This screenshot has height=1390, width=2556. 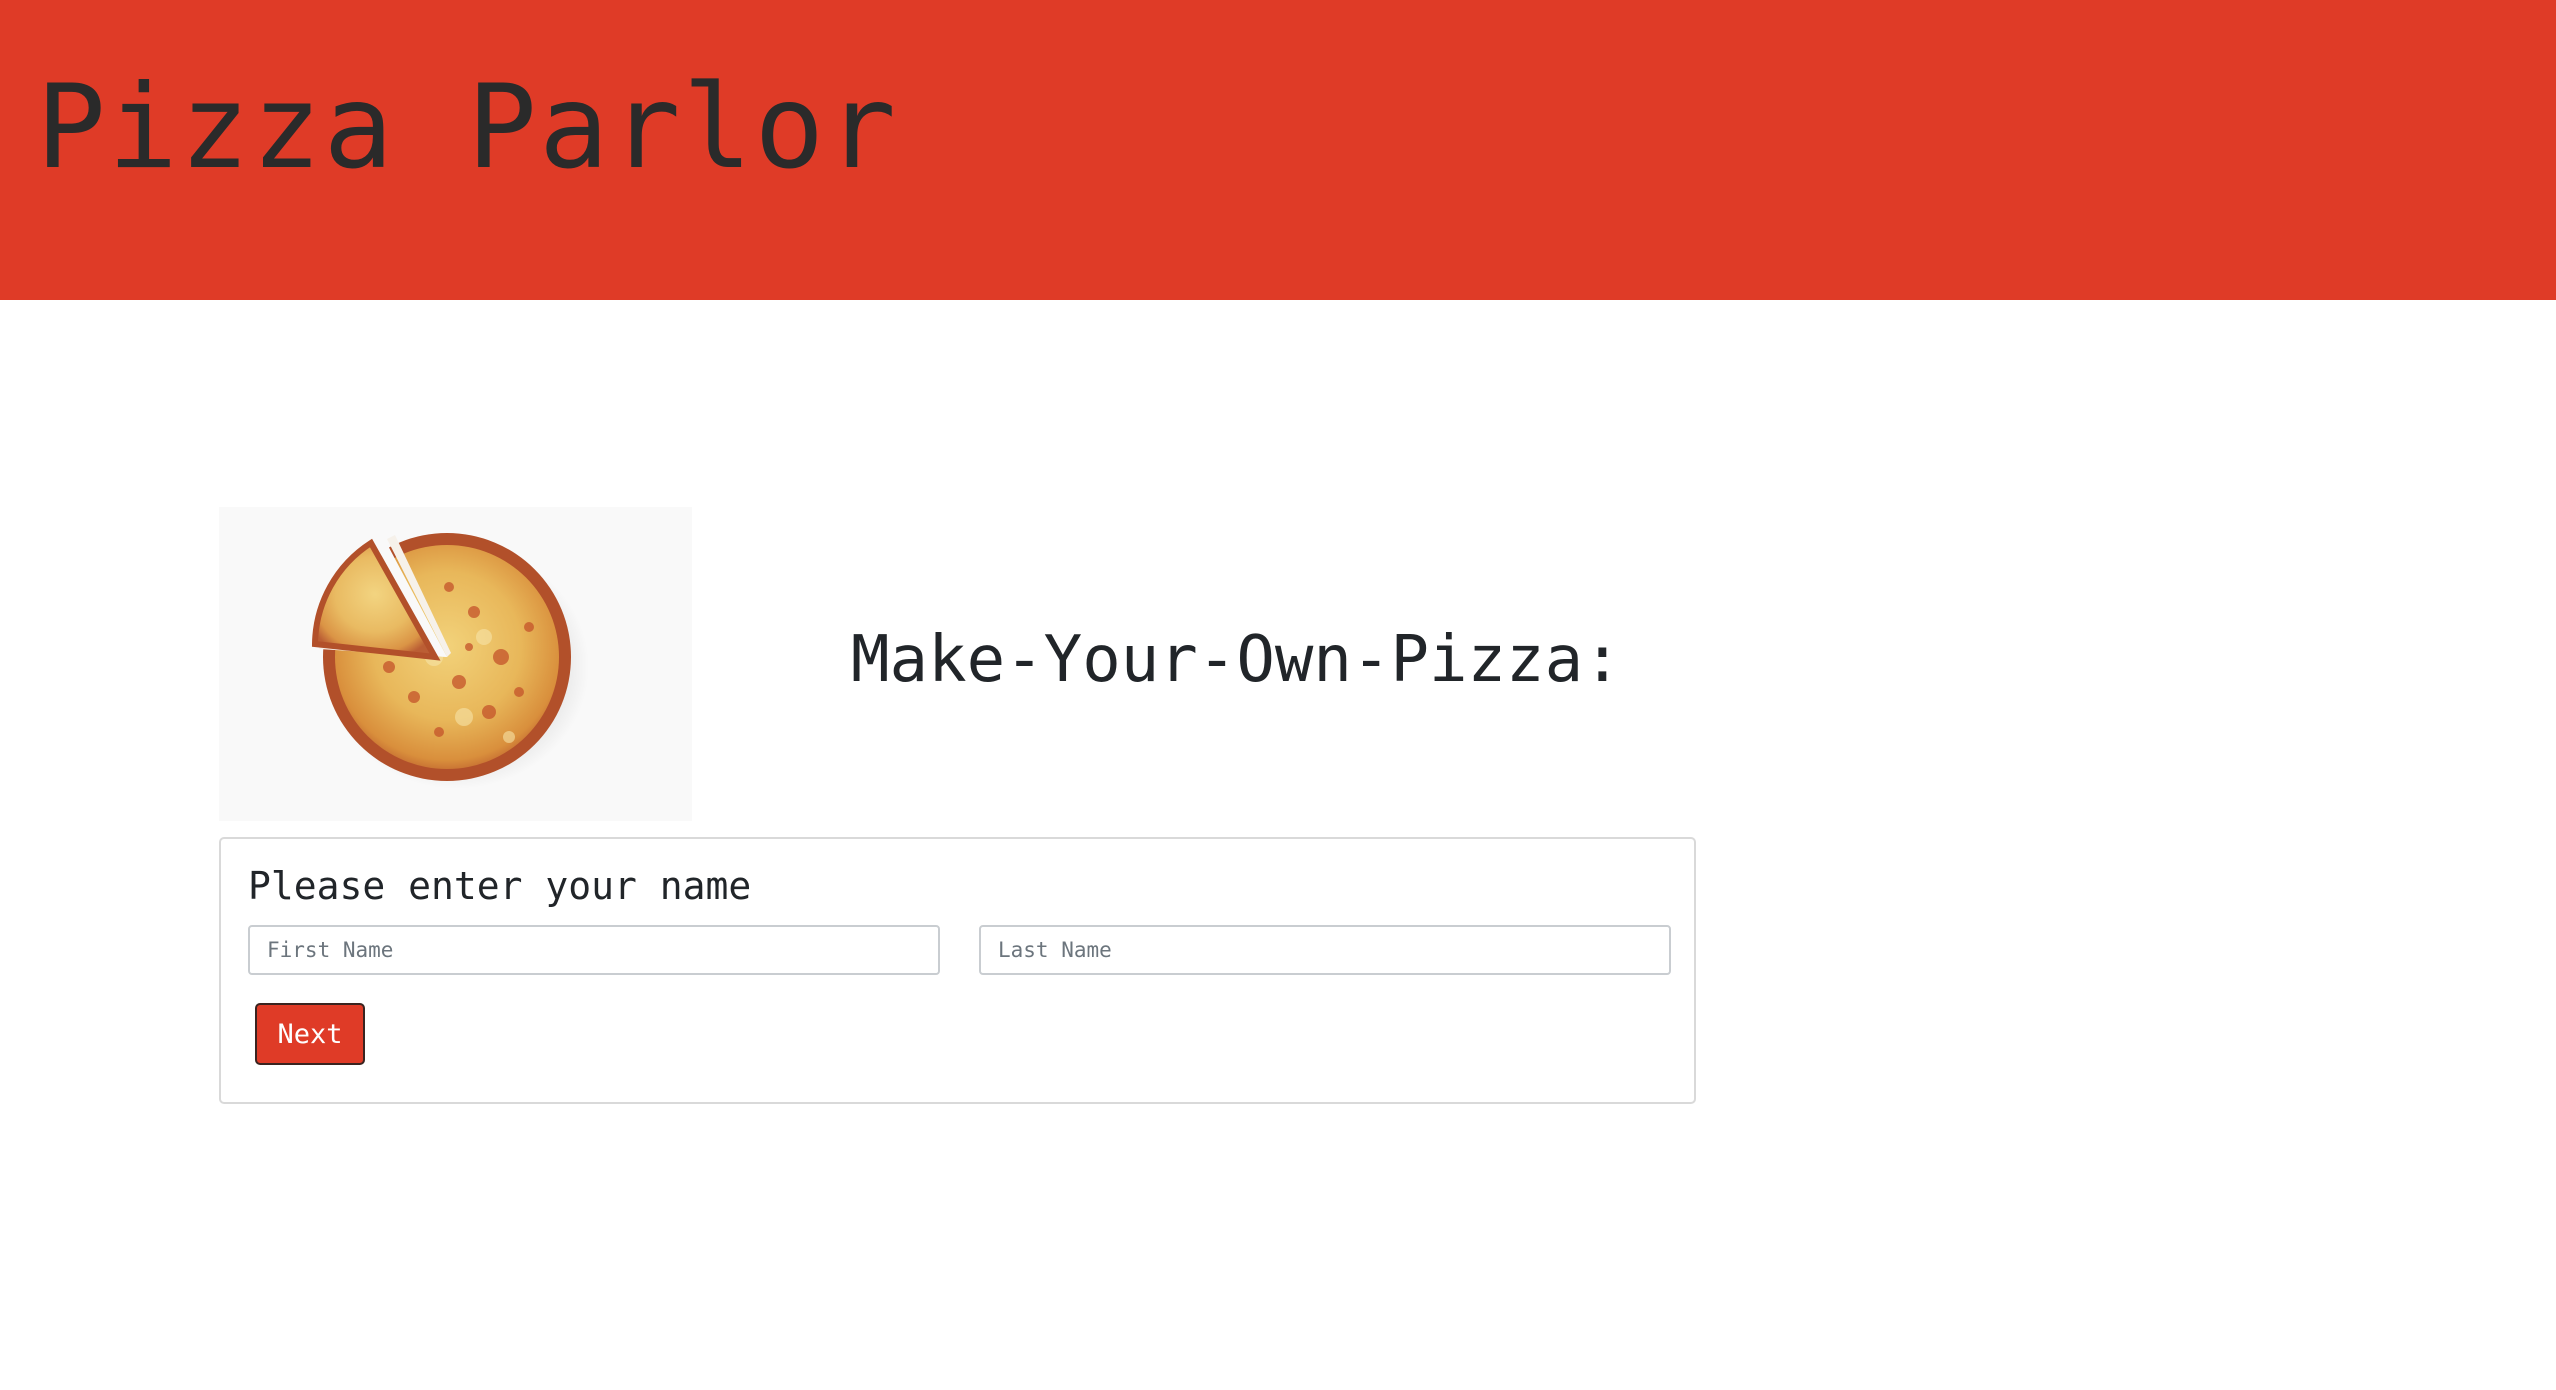 I want to click on last-name-input, so click(x=1325, y=950).